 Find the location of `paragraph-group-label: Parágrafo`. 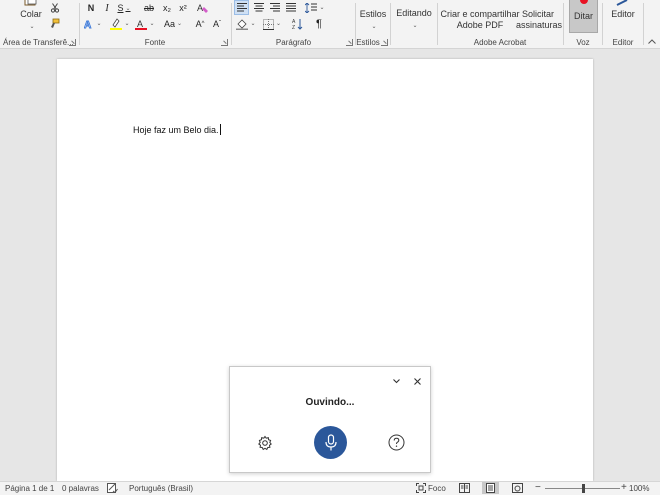

paragraph-group-label: Parágrafo is located at coordinates (293, 42).